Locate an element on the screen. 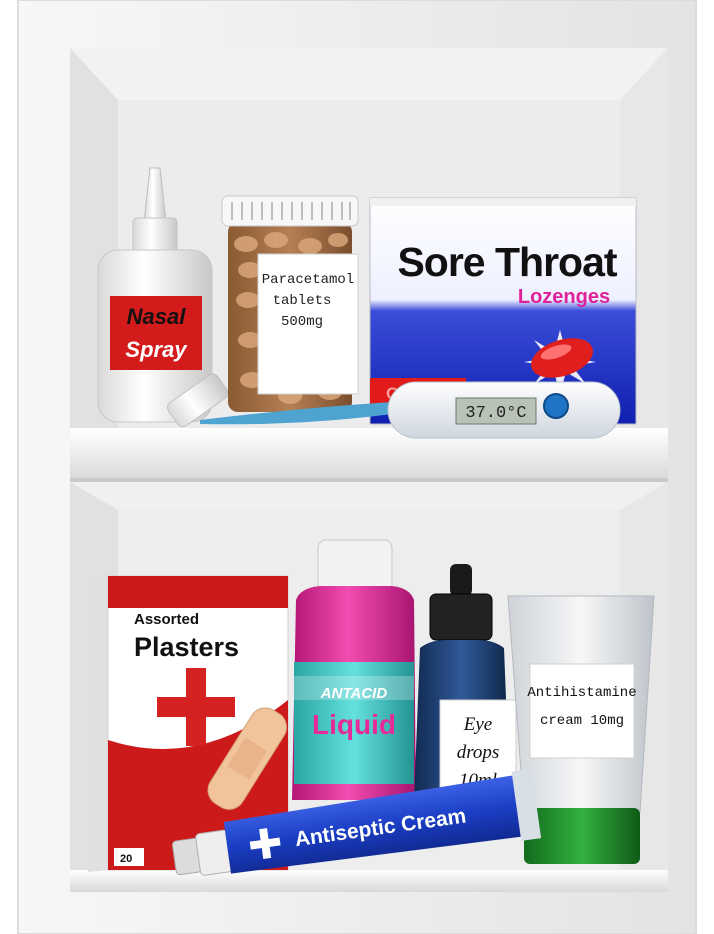  plasters-title: Plasters is located at coordinates (186, 647).